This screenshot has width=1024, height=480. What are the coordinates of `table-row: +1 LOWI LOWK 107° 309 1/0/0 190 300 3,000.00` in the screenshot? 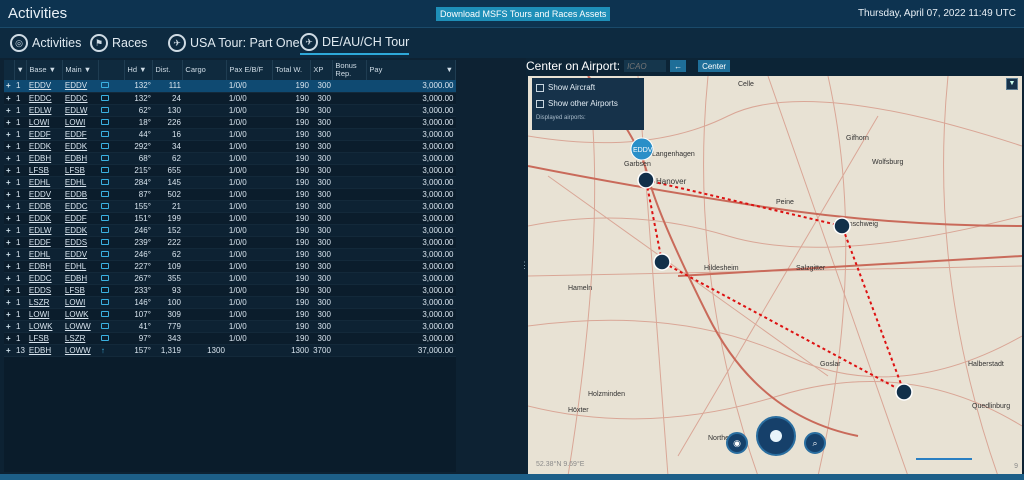 It's located at (230, 314).